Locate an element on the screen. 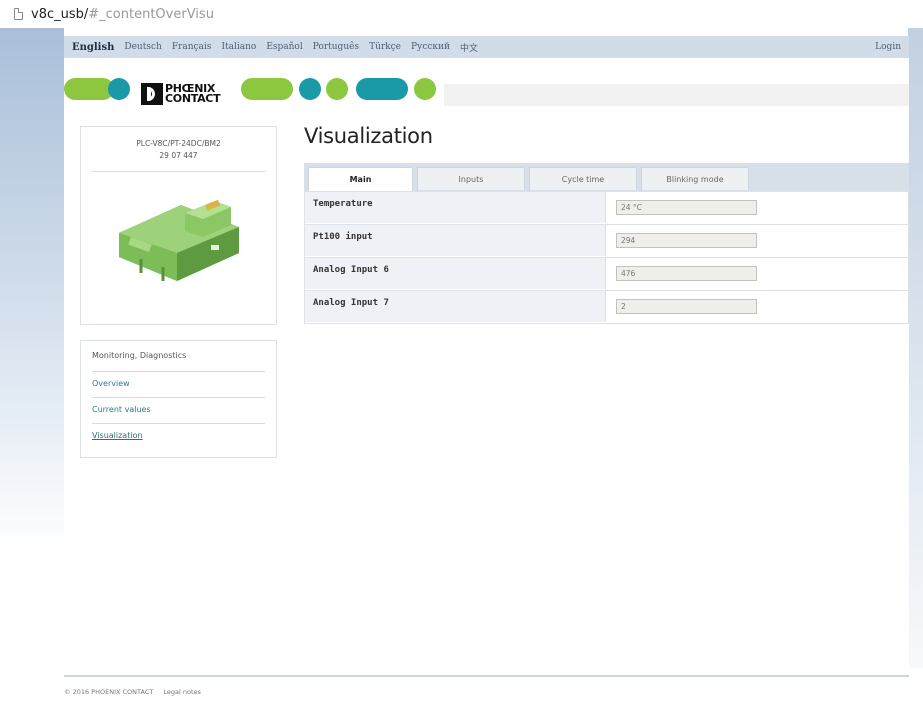 Image resolution: width=923 pixels, height=701 pixels. page-title: Visualization is located at coordinates (368, 136).